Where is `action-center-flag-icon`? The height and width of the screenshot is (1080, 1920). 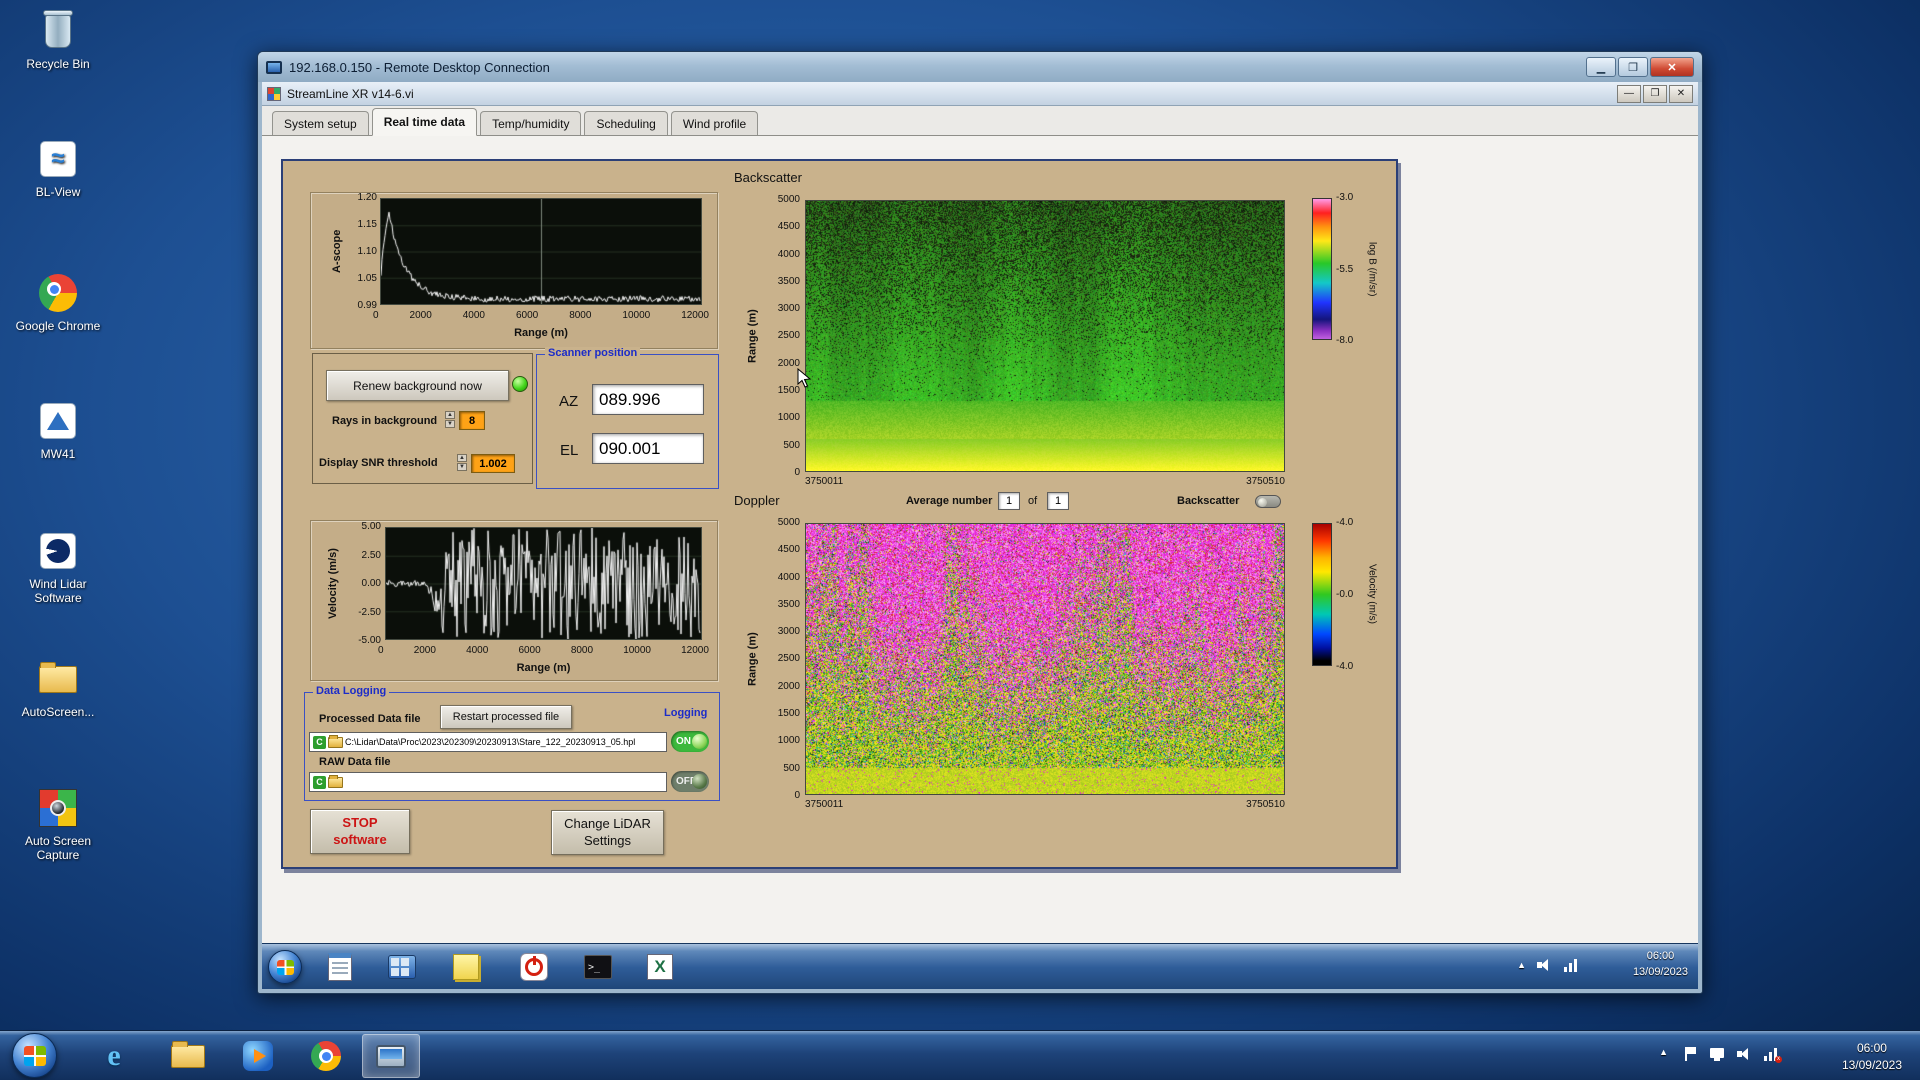
action-center-flag-icon is located at coordinates (1691, 1054).